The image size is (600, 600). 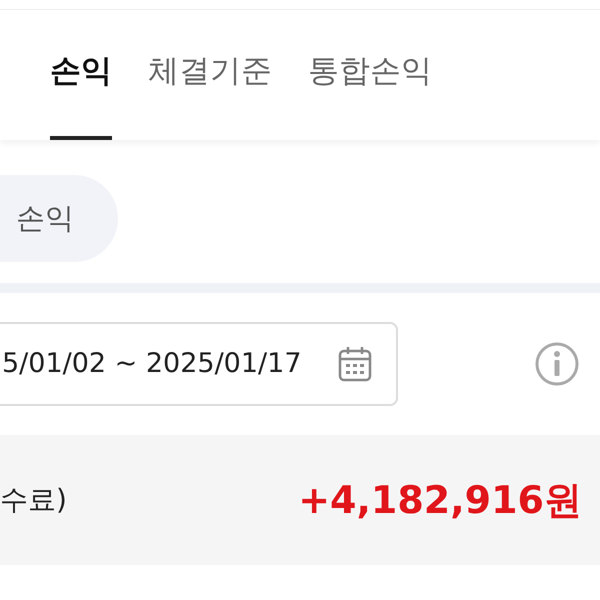 What do you see at coordinates (440, 500) in the screenshot?
I see `profit-amount: +4,182,916원` at bounding box center [440, 500].